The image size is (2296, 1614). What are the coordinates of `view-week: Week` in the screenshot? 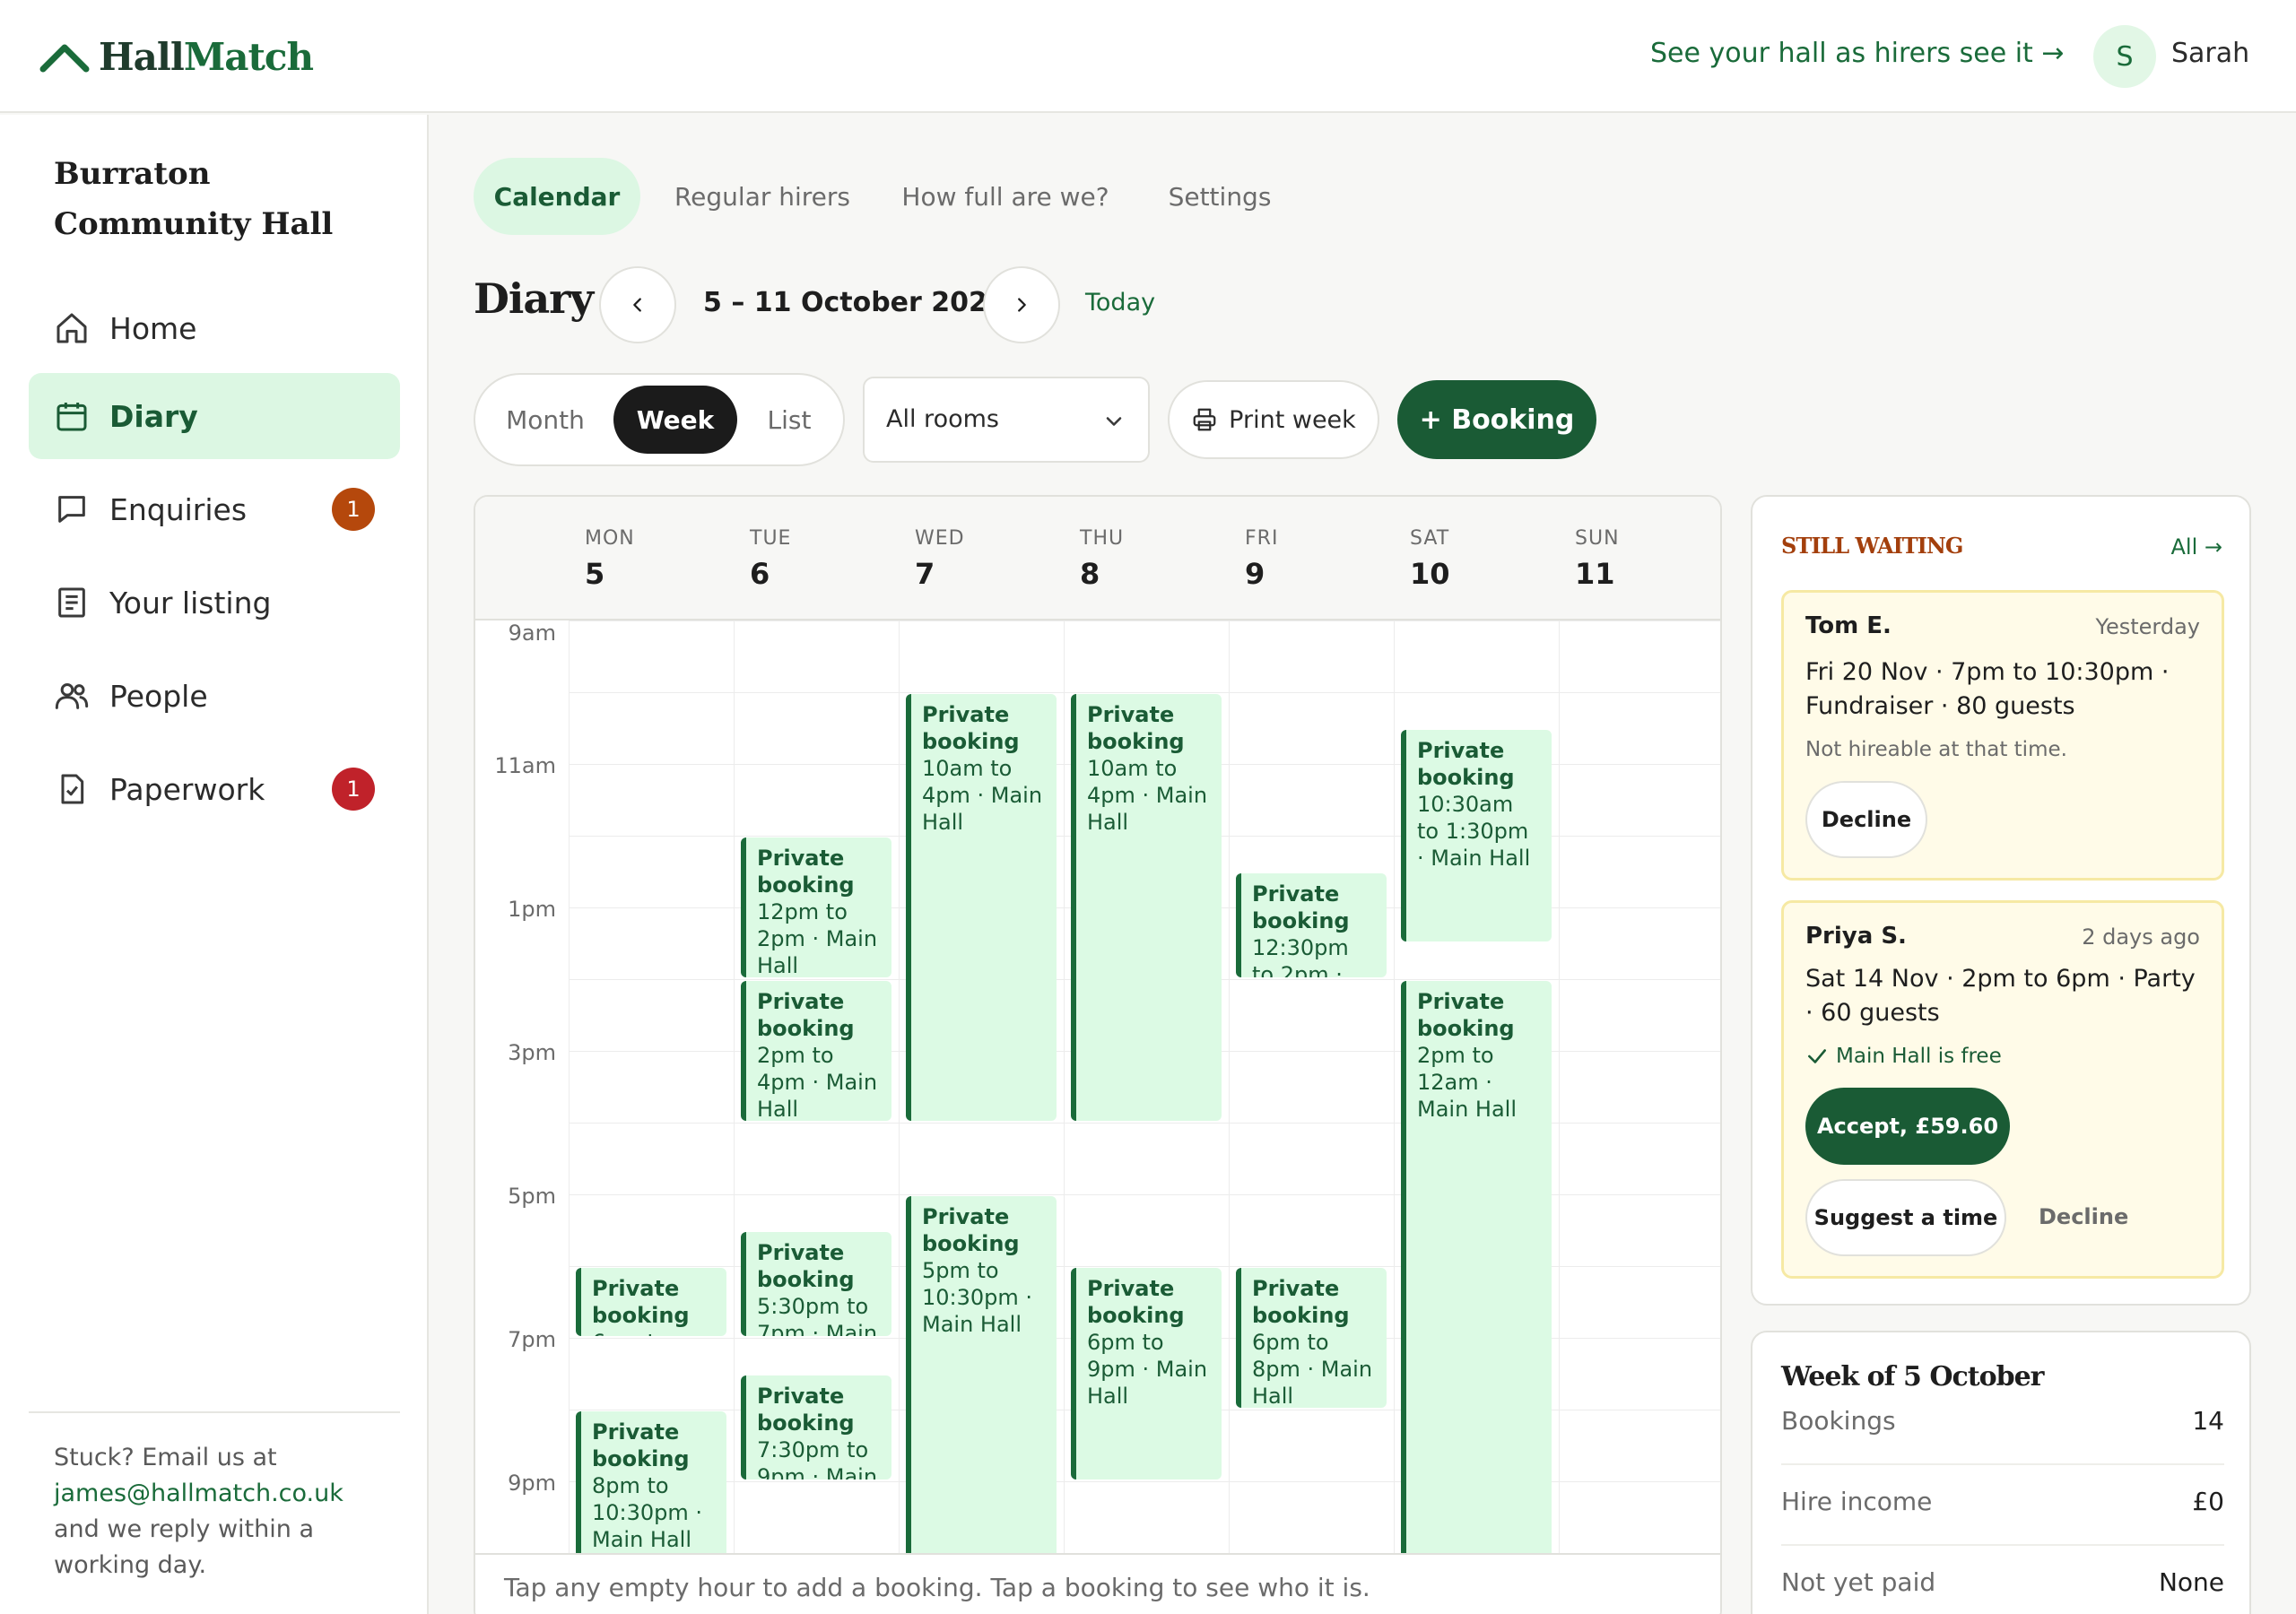 It's located at (675, 420).